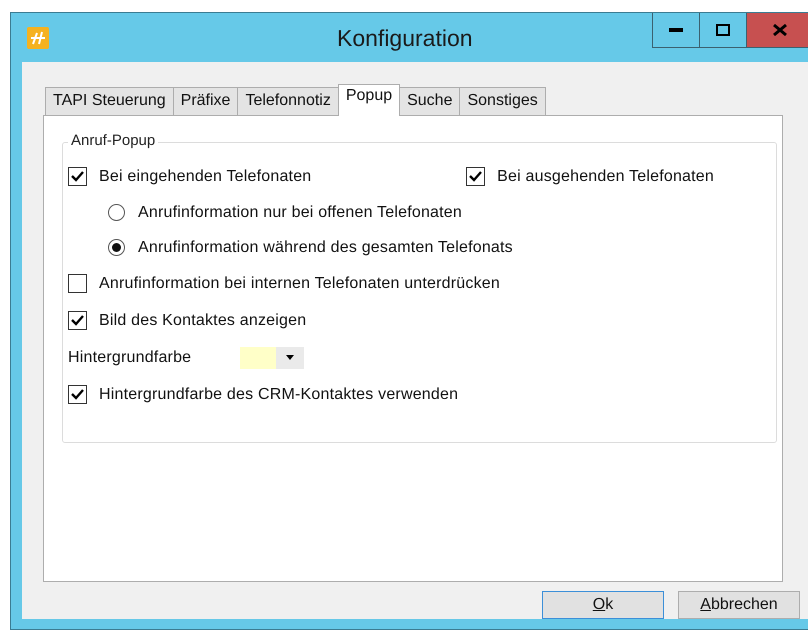  Describe the element at coordinates (405, 38) in the screenshot. I see `window-title: Konfiguration` at that location.